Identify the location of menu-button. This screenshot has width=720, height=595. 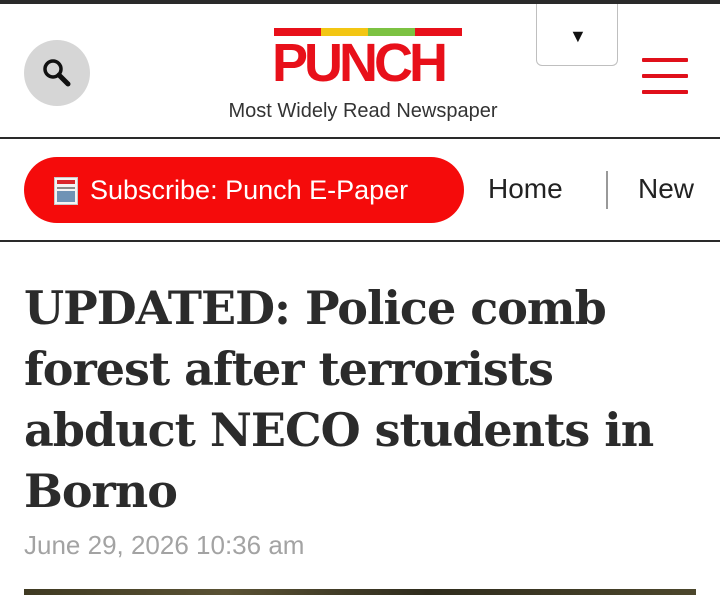
(665, 76).